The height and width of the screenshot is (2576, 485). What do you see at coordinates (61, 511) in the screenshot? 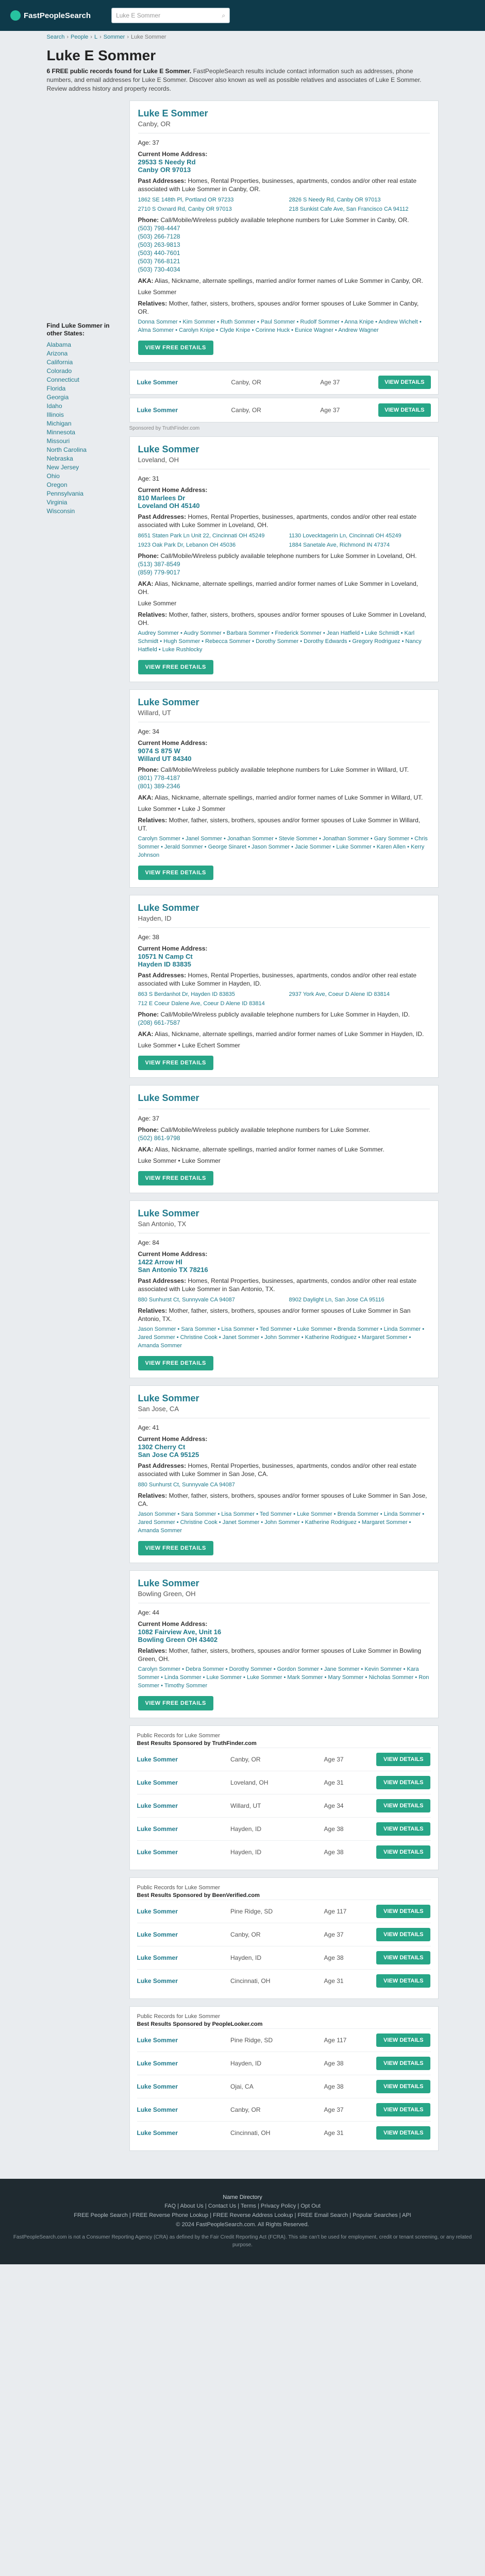
I see `state-link-label: Wisconsin` at bounding box center [61, 511].